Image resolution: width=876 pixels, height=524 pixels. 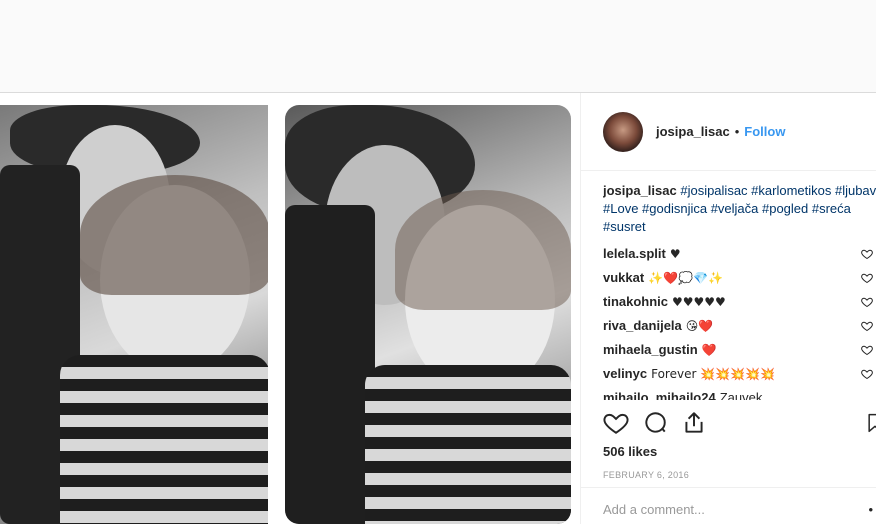 What do you see at coordinates (623, 278) in the screenshot?
I see `comment-username: vukkat` at bounding box center [623, 278].